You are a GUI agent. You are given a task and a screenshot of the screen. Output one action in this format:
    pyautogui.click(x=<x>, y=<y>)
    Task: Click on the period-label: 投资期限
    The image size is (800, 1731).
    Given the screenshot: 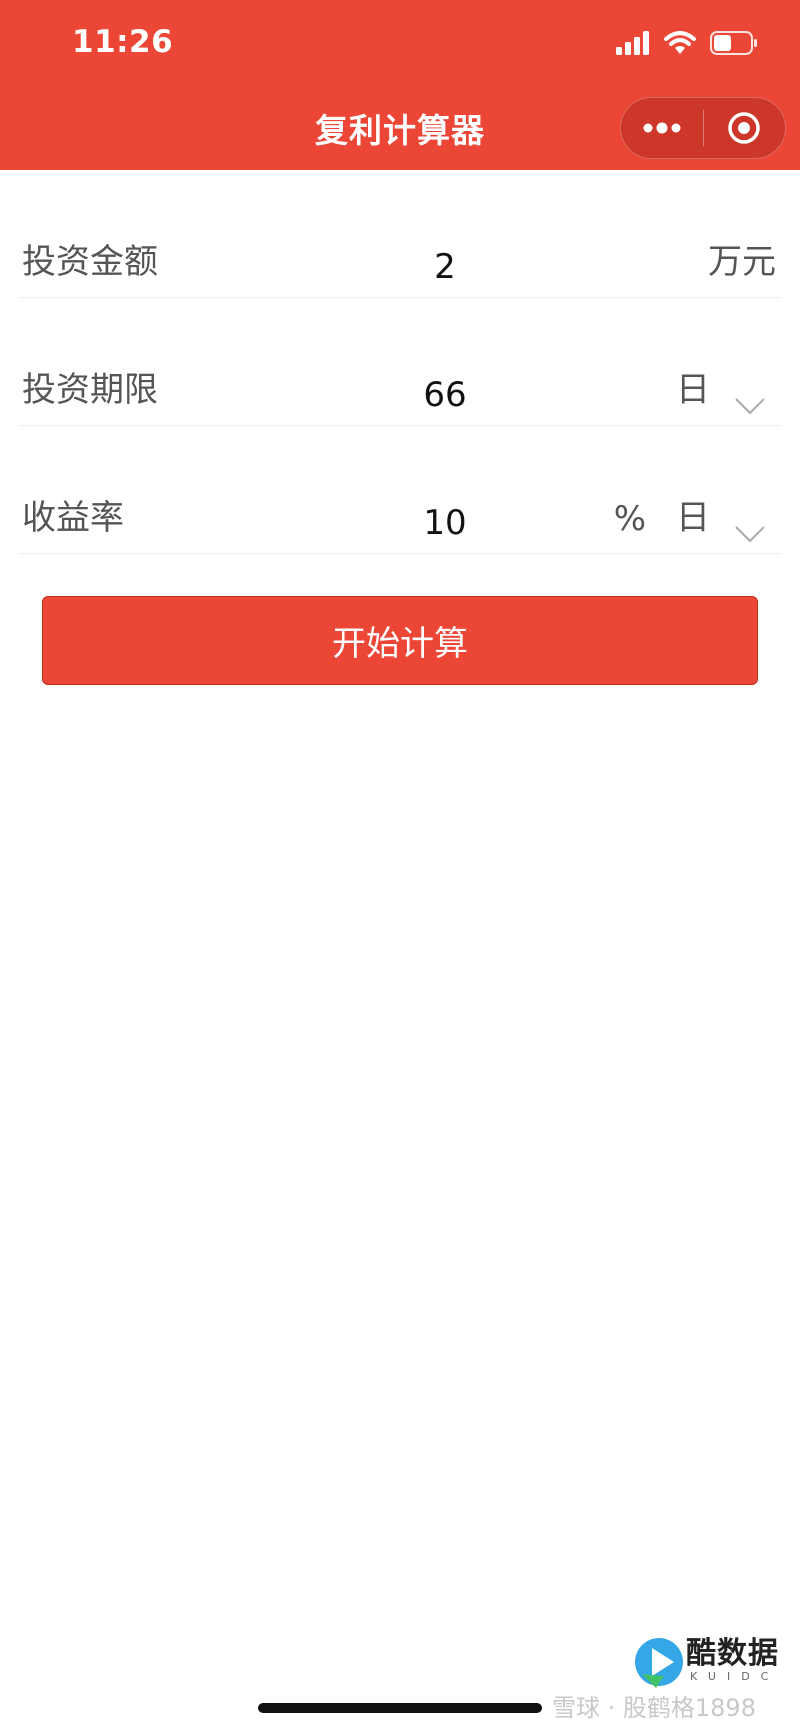 What is the action you would take?
    pyautogui.click(x=90, y=390)
    